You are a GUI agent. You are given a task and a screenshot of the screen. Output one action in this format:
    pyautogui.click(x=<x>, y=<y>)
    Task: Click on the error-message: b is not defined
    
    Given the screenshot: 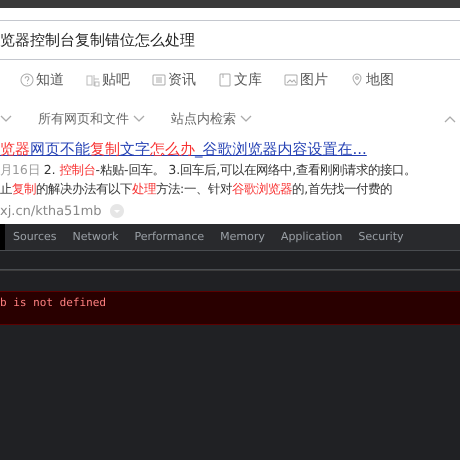 What is the action you would take?
    pyautogui.click(x=53, y=302)
    